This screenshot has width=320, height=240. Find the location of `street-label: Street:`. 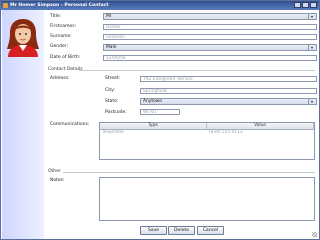

street-label: Street: is located at coordinates (113, 78).